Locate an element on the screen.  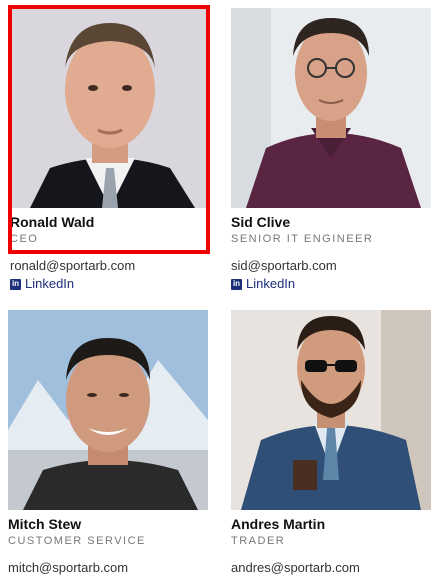
member-email: sid@sportarb.com is located at coordinates (333, 266).